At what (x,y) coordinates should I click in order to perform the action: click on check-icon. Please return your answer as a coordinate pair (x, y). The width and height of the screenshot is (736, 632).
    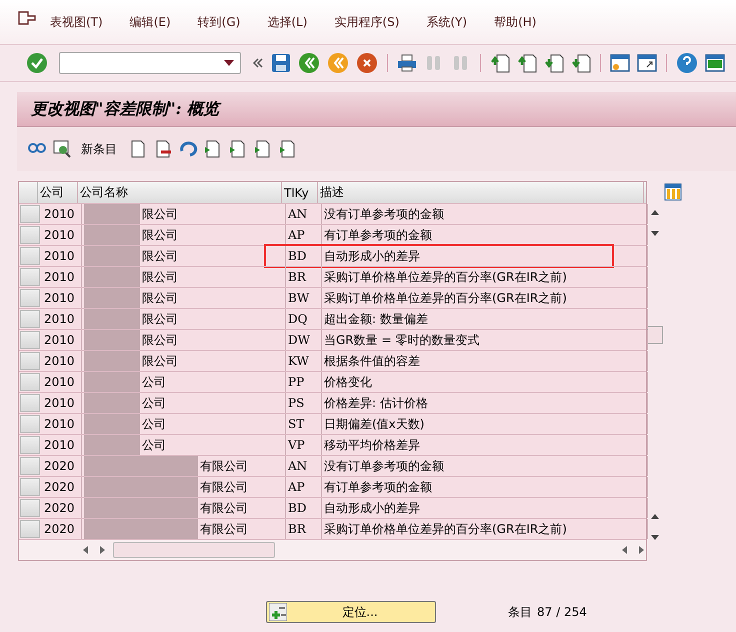
    Looking at the image, I should click on (37, 63).